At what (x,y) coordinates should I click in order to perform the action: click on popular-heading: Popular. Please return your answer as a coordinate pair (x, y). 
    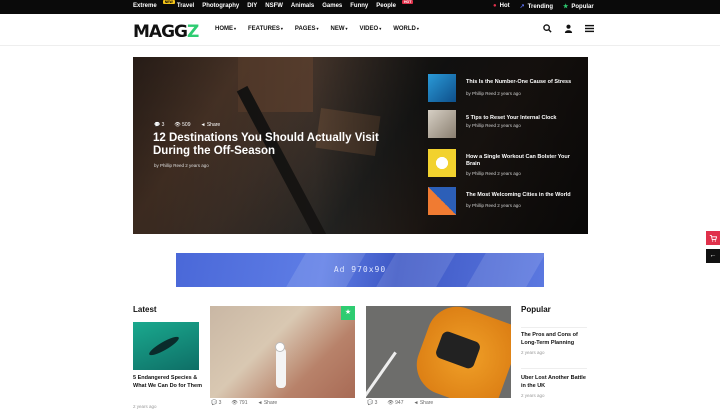
    Looking at the image, I should click on (536, 309).